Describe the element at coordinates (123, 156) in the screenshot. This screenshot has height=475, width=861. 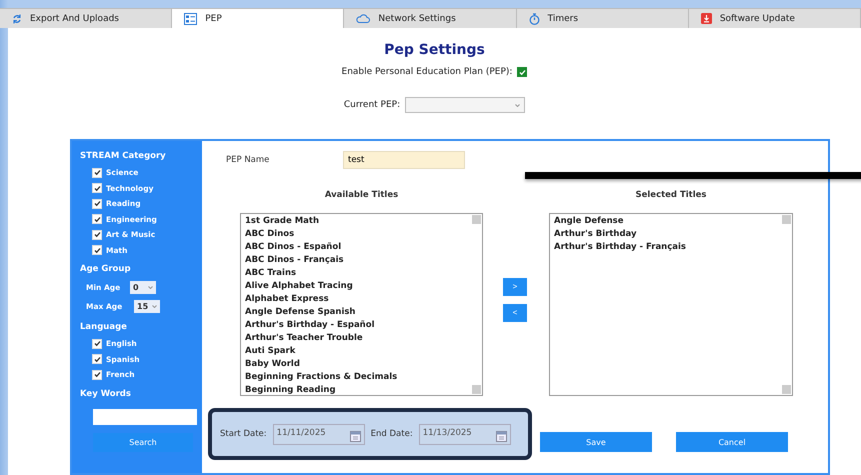
I see `sidebar-heading: STREAM Category` at that location.